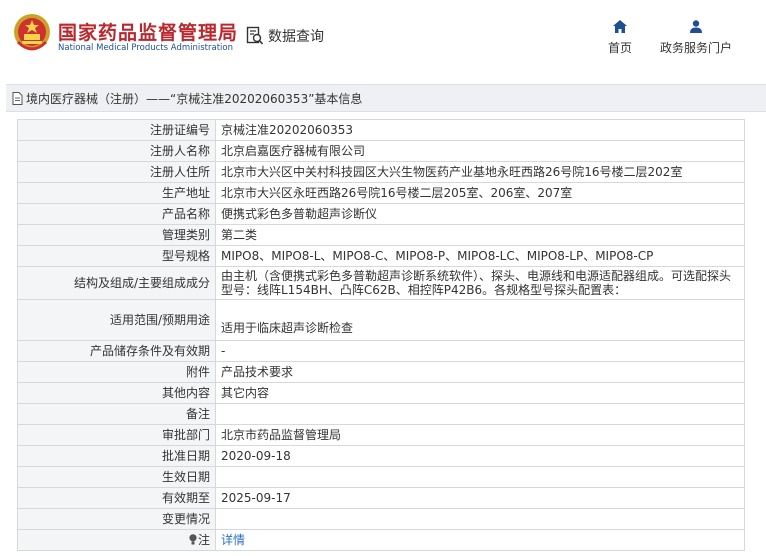  I want to click on field-label-text: 其他内容, so click(185, 393).